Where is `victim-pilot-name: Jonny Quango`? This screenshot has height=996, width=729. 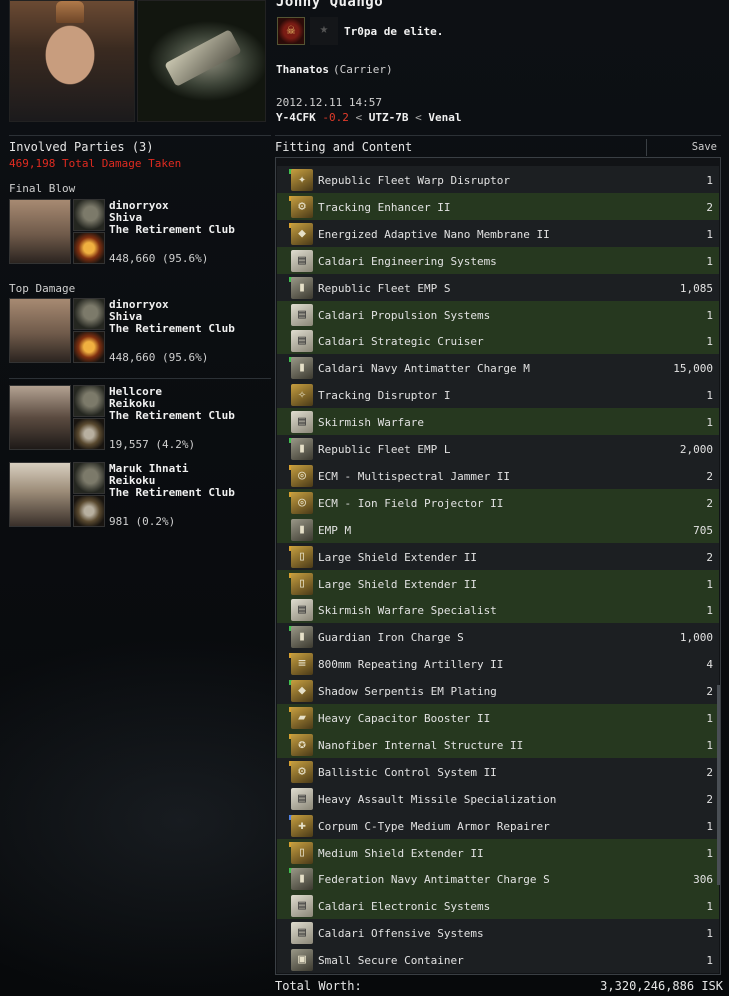
victim-pilot-name: Jonny Quango is located at coordinates (329, 5).